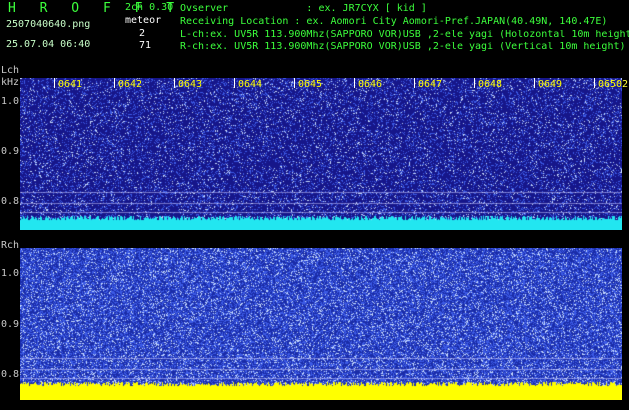 This screenshot has width=629, height=410. Describe the element at coordinates (490, 84) in the screenshot. I see `time-tick-0648: 0648` at that location.